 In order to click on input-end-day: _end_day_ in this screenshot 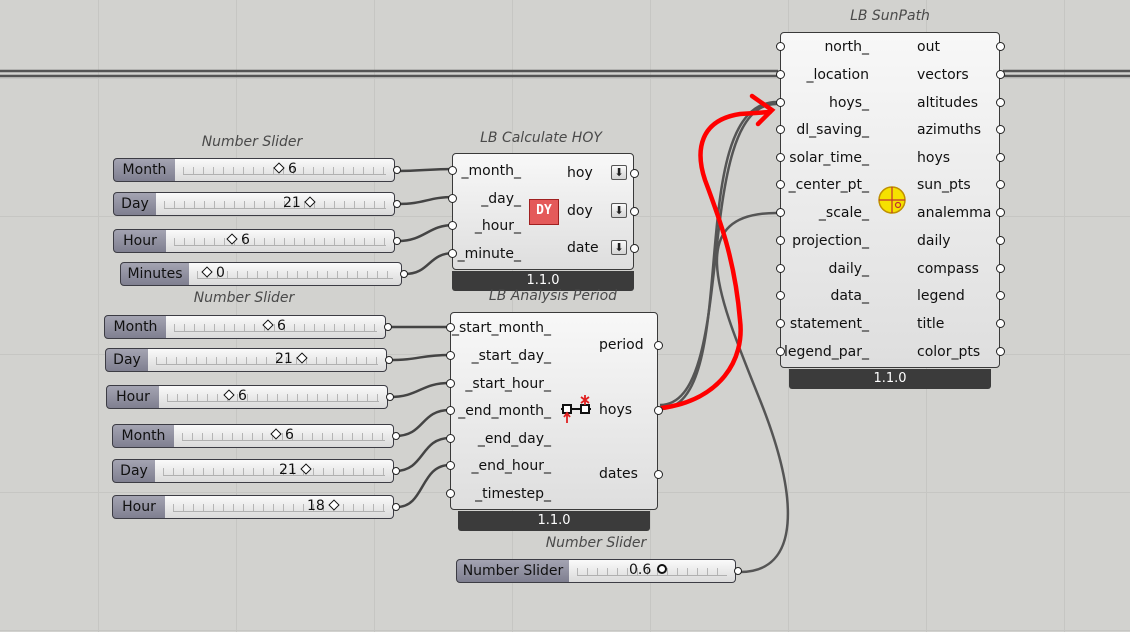, I will do `click(514, 439)`.